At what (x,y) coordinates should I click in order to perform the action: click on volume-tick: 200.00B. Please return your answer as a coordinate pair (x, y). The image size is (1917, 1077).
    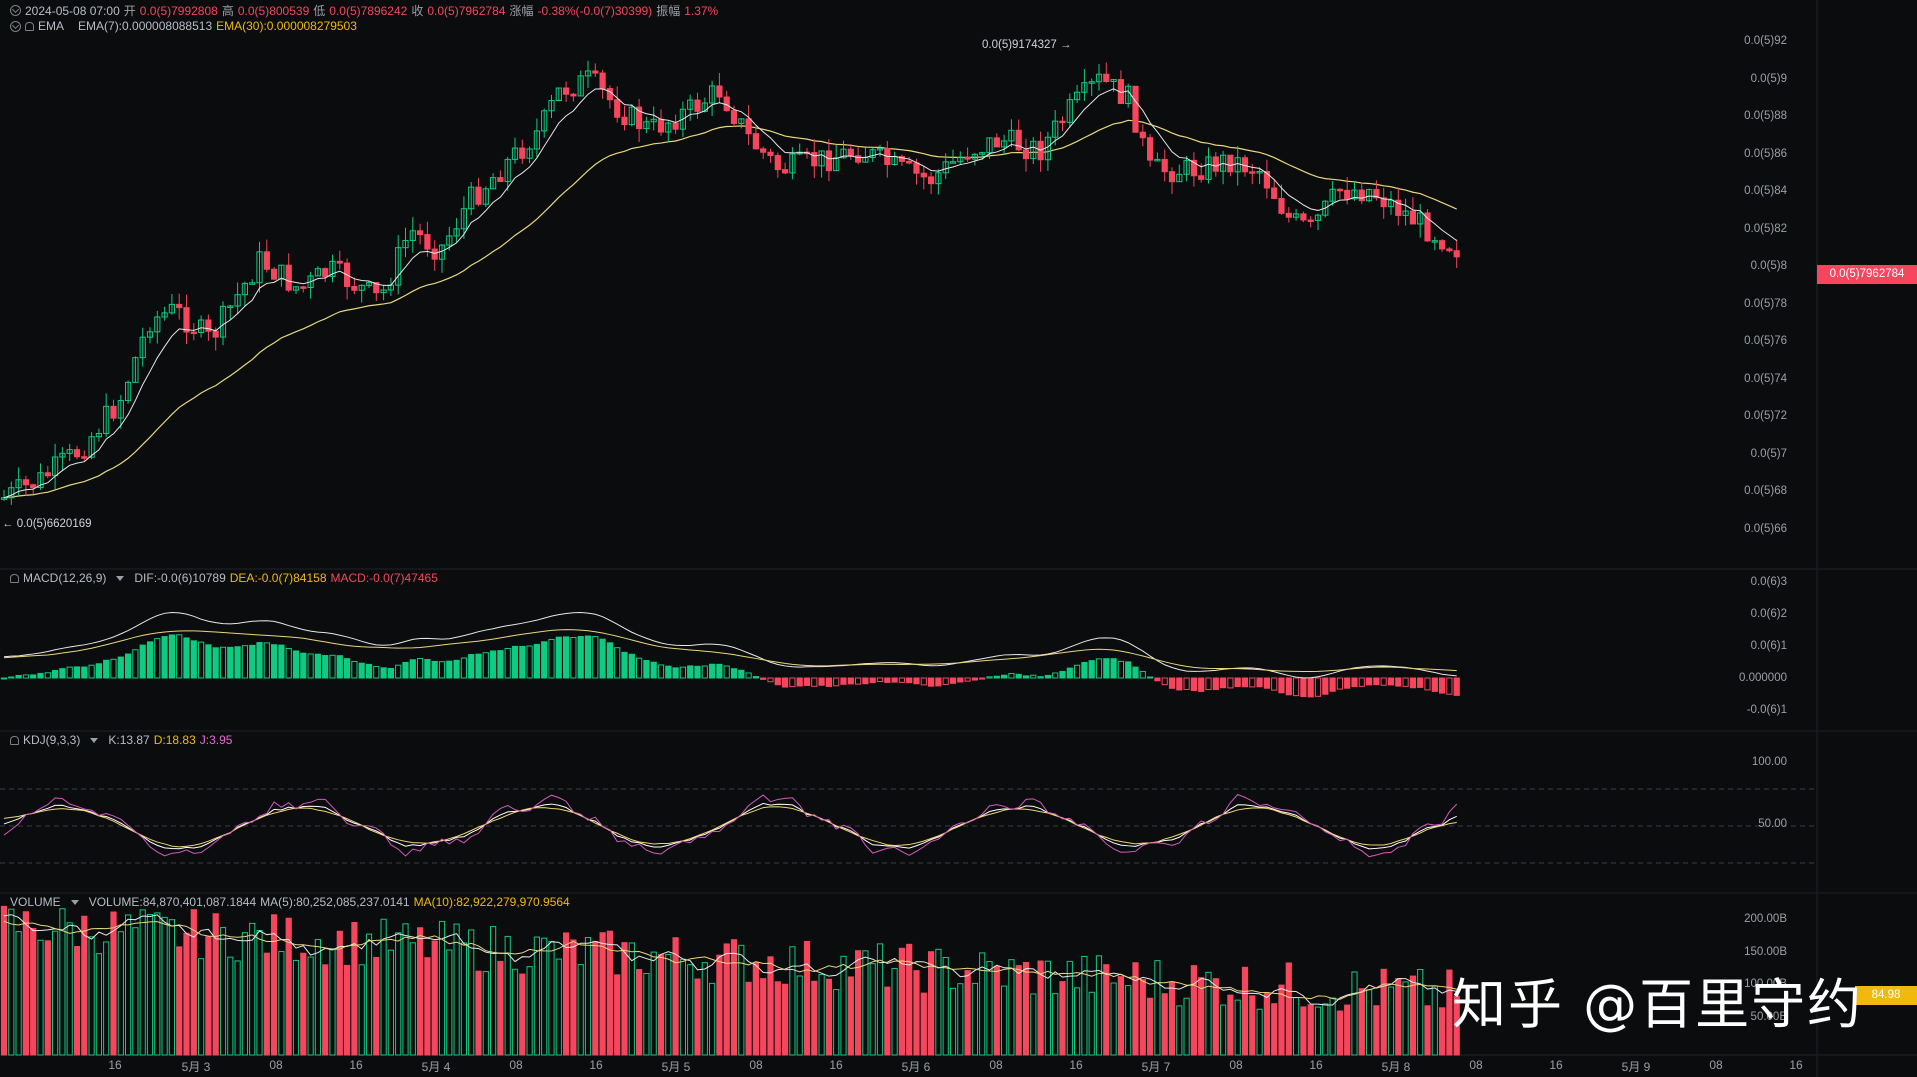
    Looking at the image, I should click on (1765, 919).